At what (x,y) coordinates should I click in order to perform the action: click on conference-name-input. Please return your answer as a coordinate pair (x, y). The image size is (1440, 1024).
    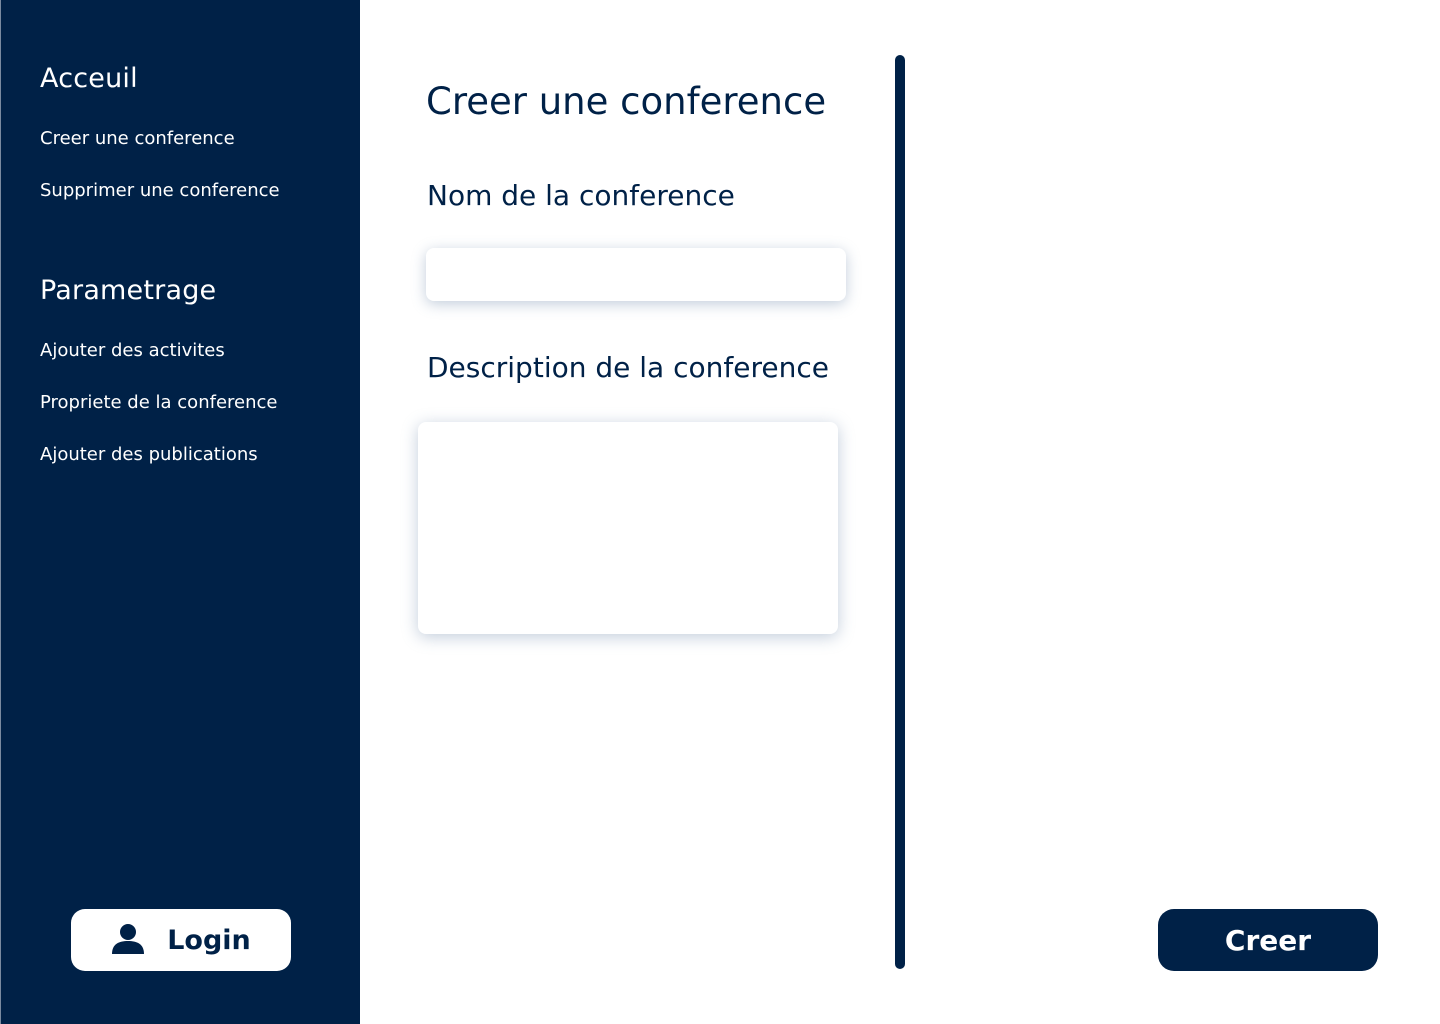
    Looking at the image, I should click on (636, 274).